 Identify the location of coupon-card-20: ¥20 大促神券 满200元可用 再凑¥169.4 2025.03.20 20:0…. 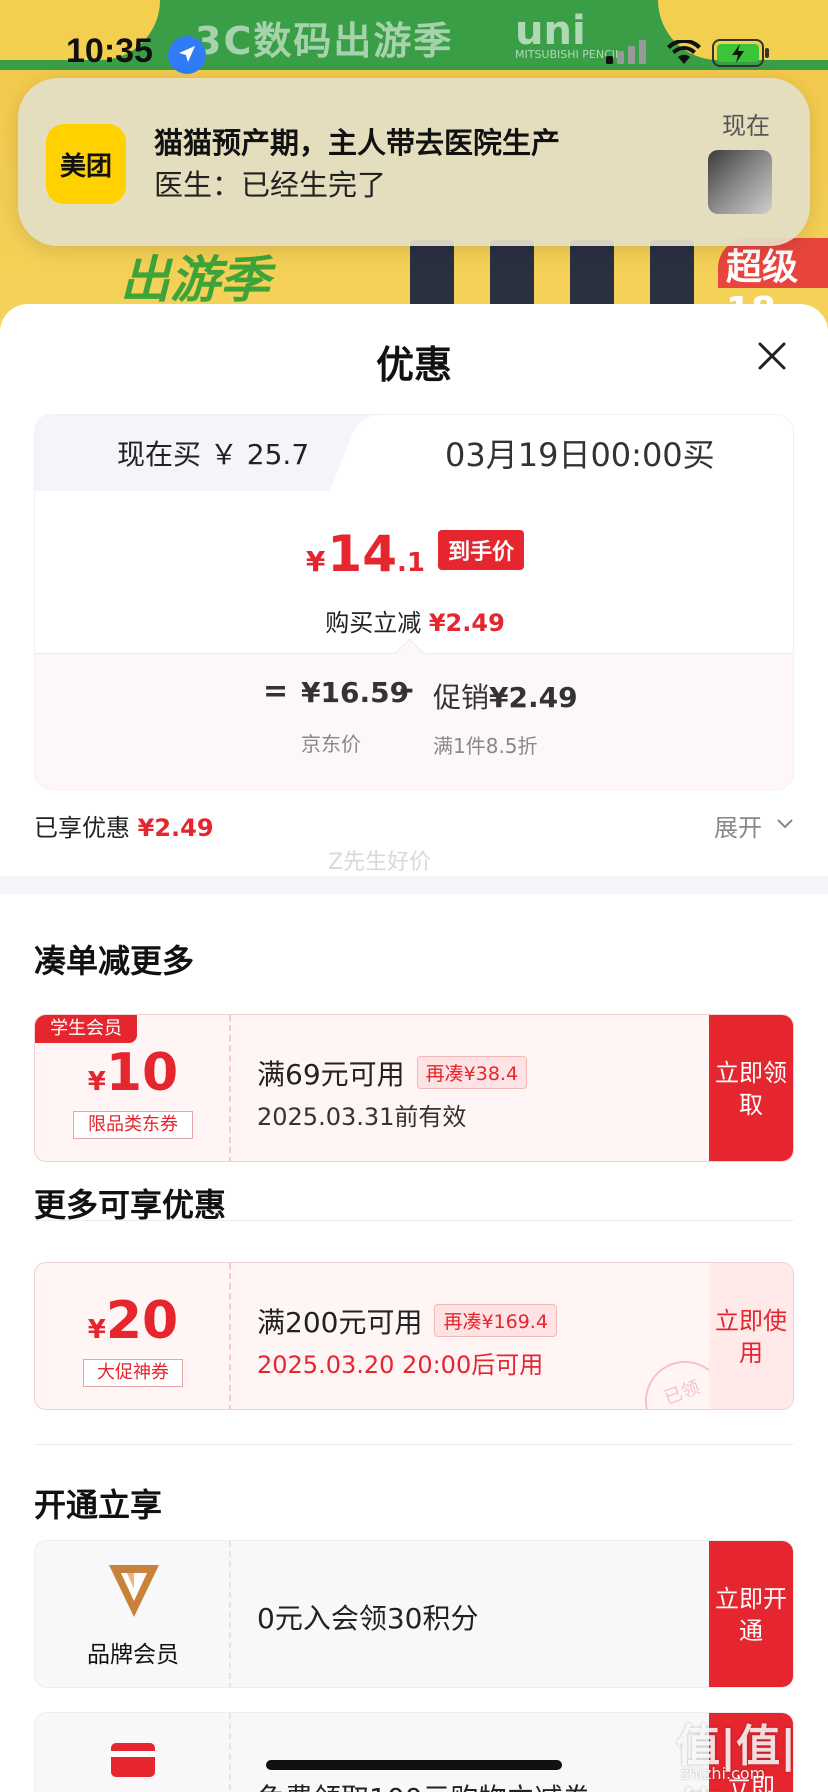
(414, 1336).